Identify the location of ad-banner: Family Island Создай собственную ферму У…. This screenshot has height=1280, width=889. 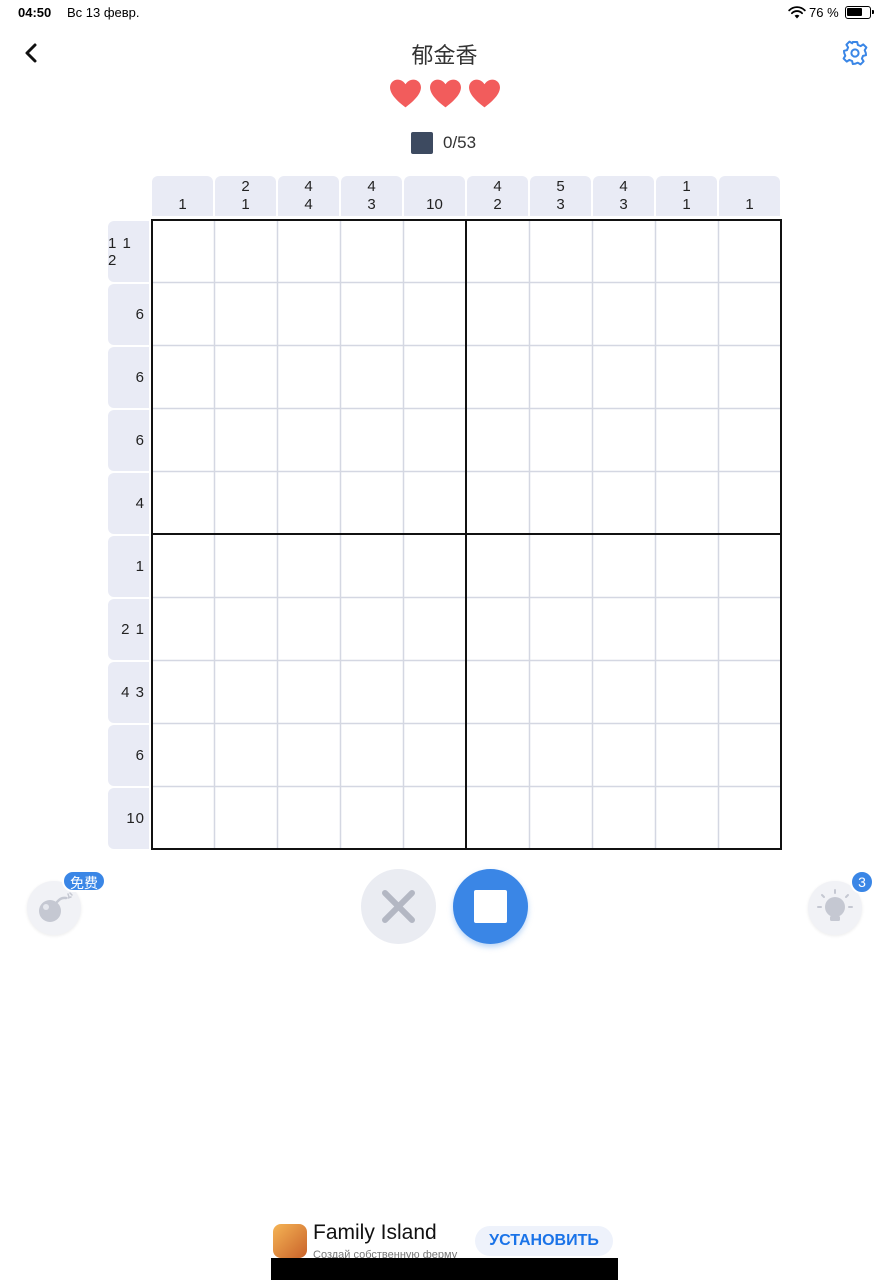
(444, 1249).